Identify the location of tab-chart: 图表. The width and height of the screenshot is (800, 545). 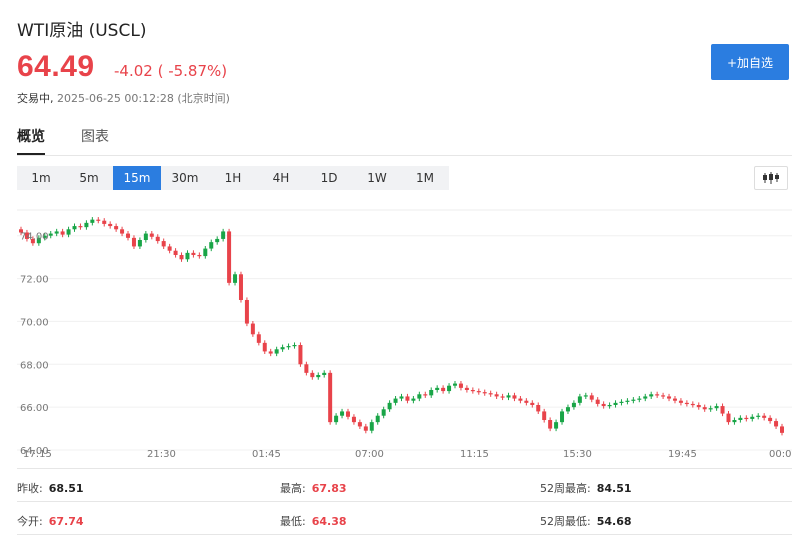
(95, 136).